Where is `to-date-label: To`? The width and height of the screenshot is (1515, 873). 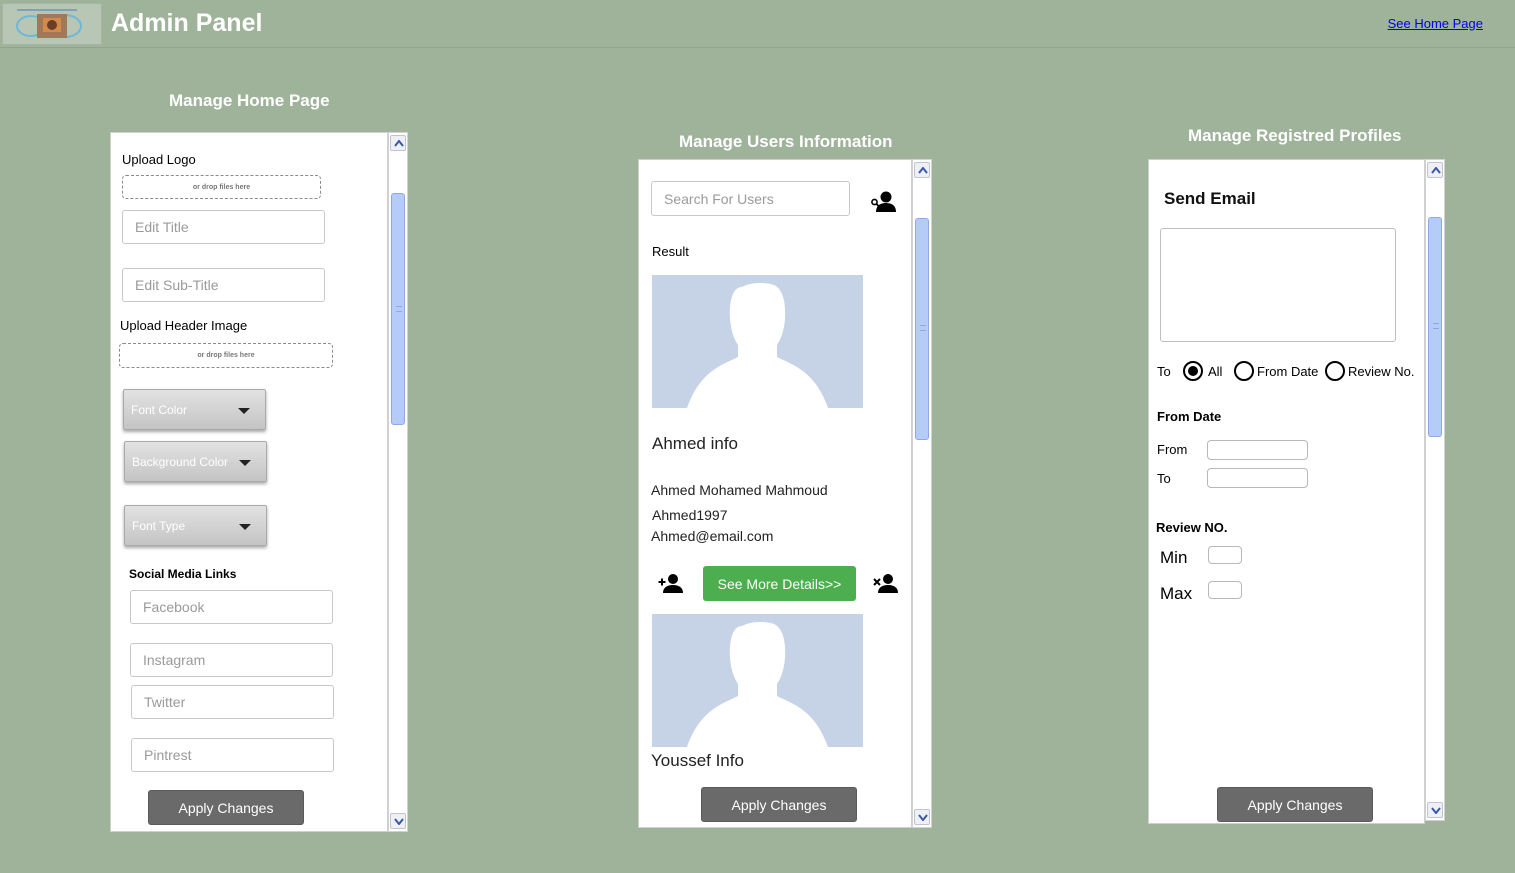
to-date-label: To is located at coordinates (1164, 478).